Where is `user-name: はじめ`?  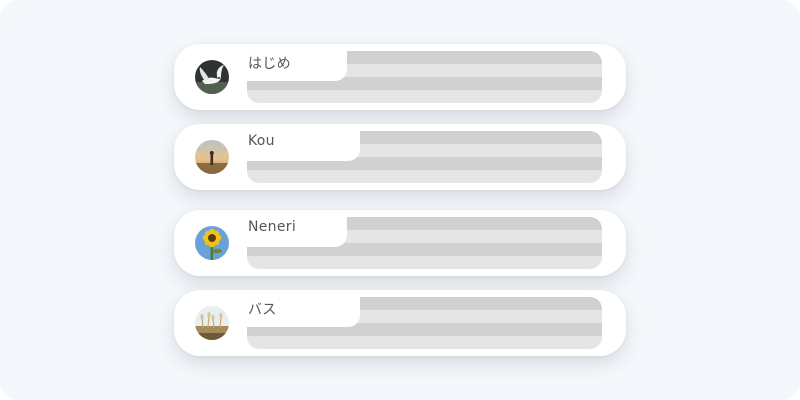 user-name: はじめ is located at coordinates (269, 64).